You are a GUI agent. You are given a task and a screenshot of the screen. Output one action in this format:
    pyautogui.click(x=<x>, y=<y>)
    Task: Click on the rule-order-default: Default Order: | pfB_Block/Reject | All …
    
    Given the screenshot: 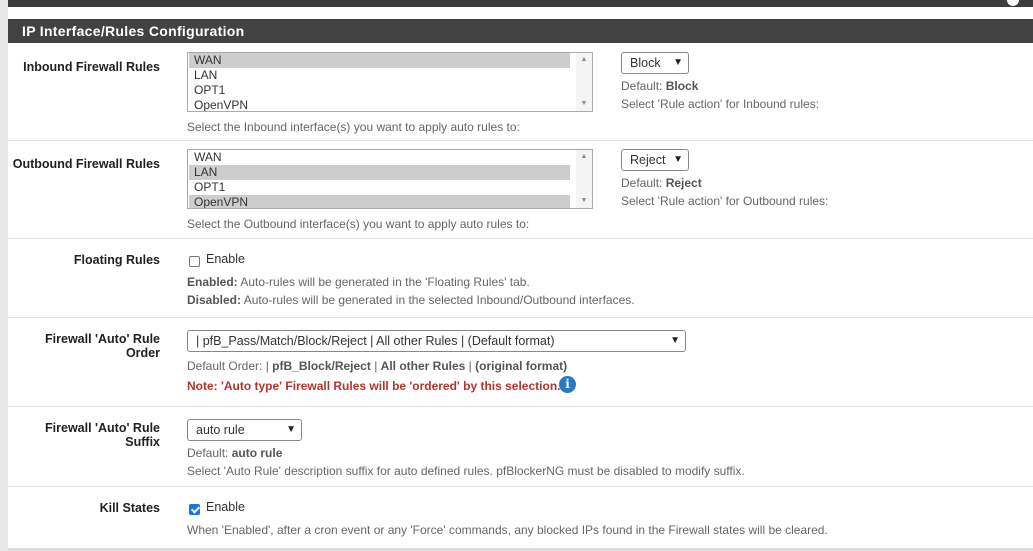 What is the action you would take?
    pyautogui.click(x=377, y=366)
    